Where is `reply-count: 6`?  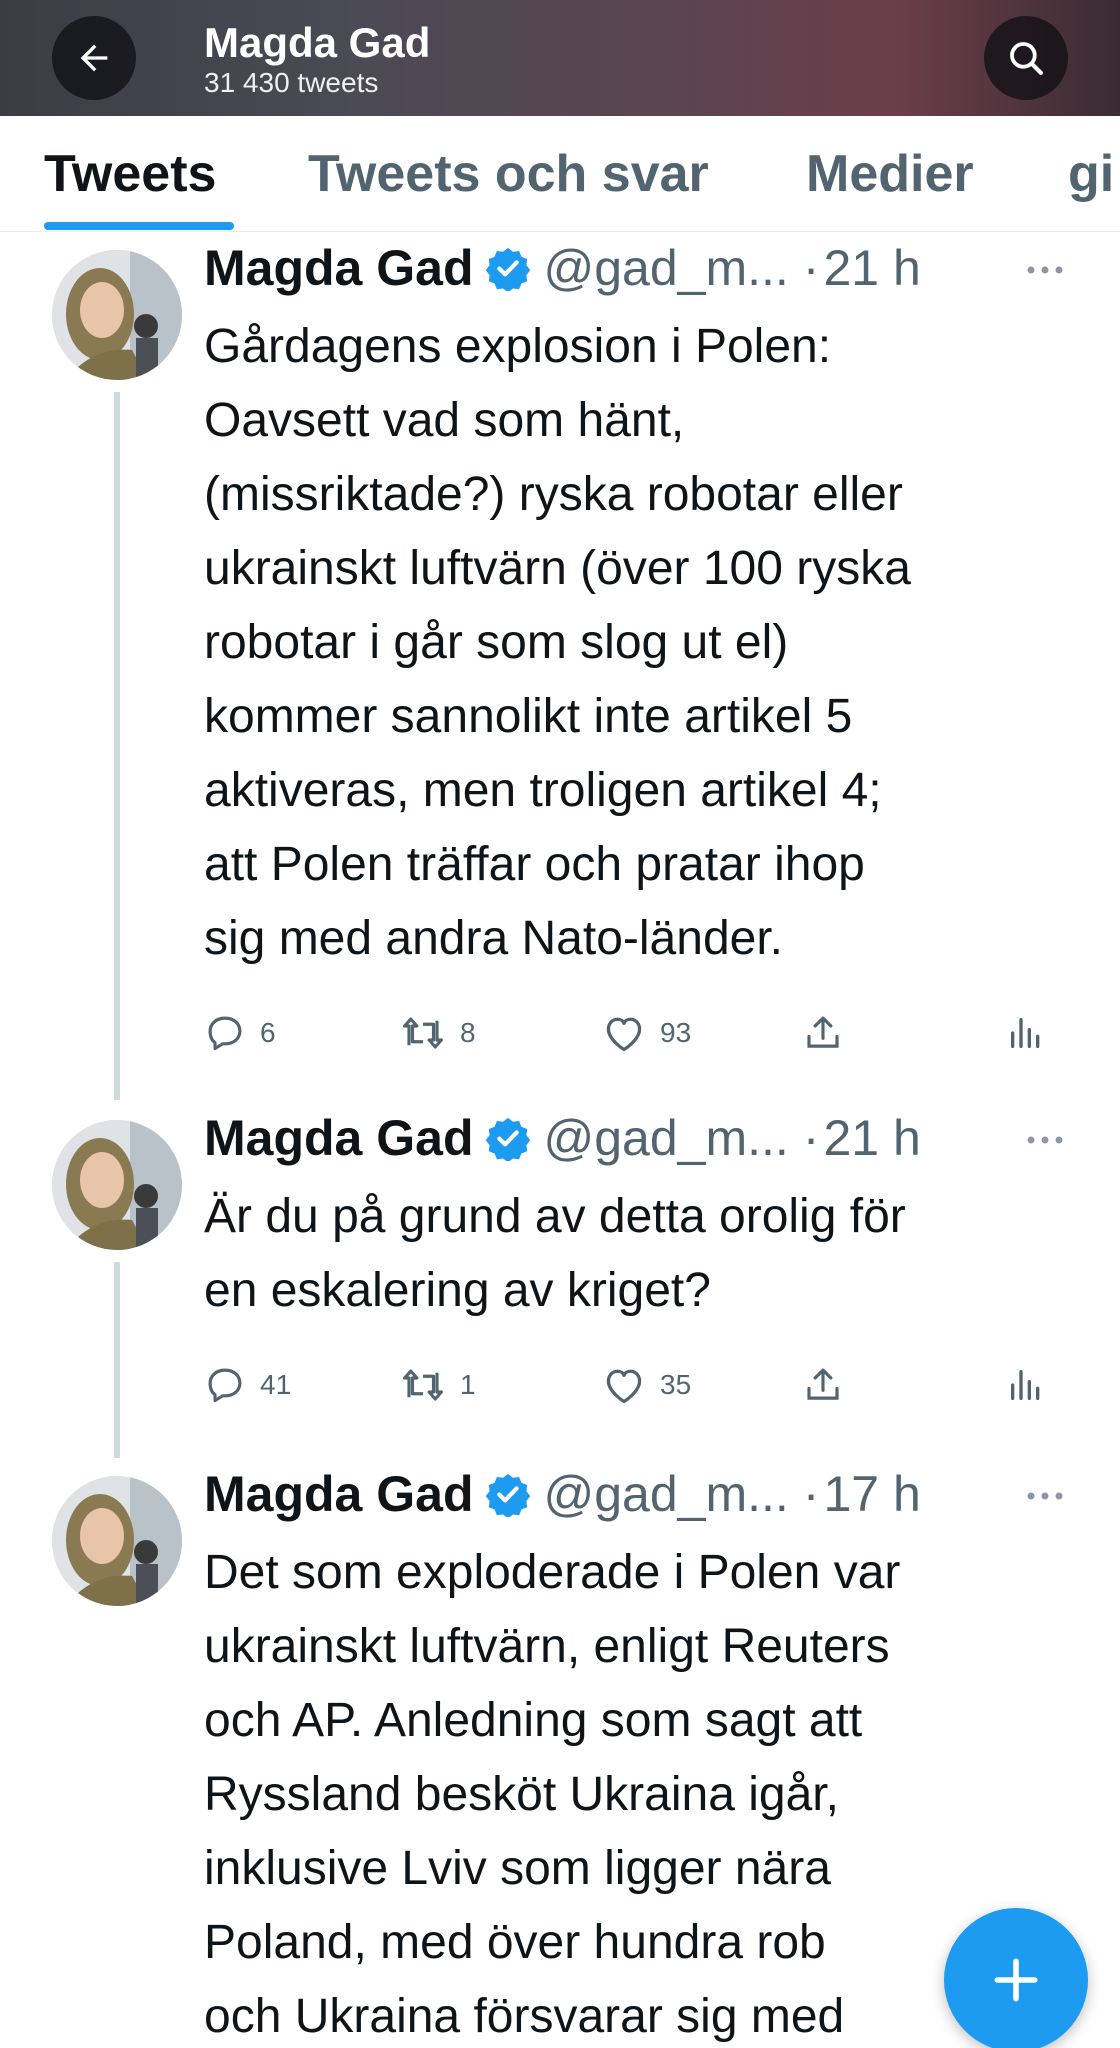 reply-count: 6 is located at coordinates (268, 1032).